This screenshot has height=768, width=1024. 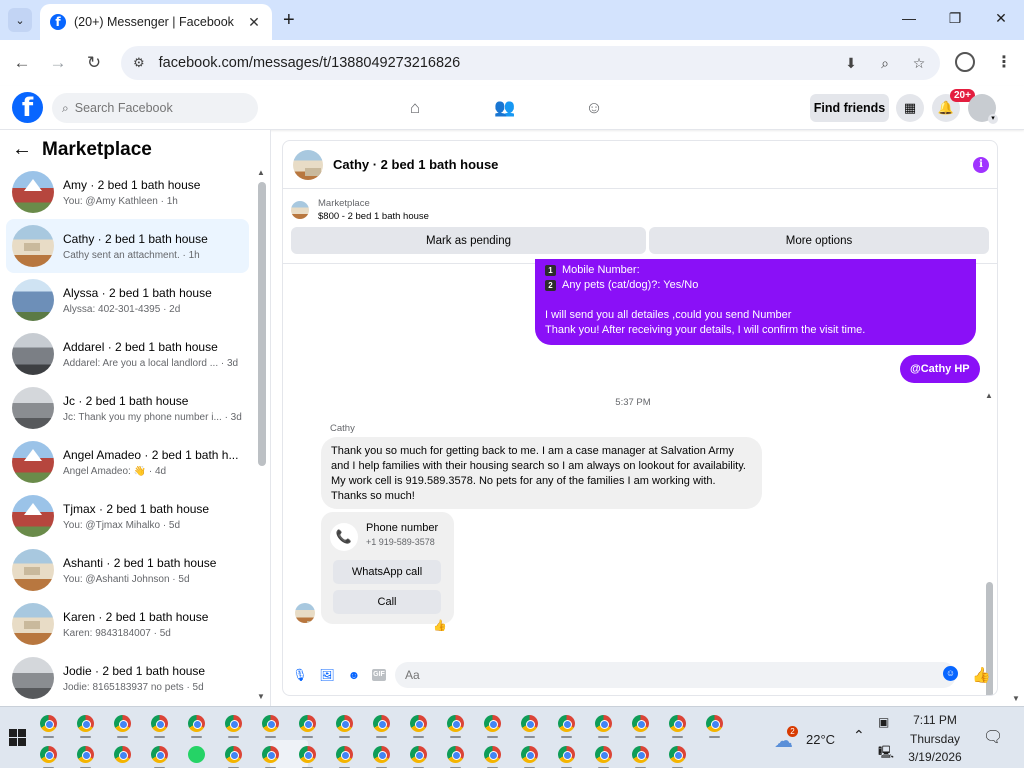 What do you see at coordinates (379, 675) in the screenshot?
I see `gif-icon: GIF` at bounding box center [379, 675].